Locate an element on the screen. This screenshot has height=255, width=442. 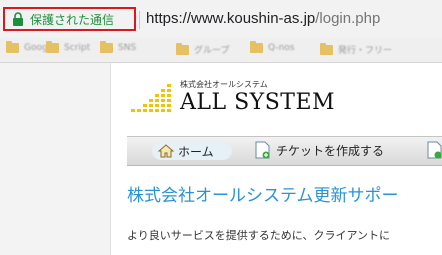
bookmark-sns: SNS is located at coordinates (118, 47).